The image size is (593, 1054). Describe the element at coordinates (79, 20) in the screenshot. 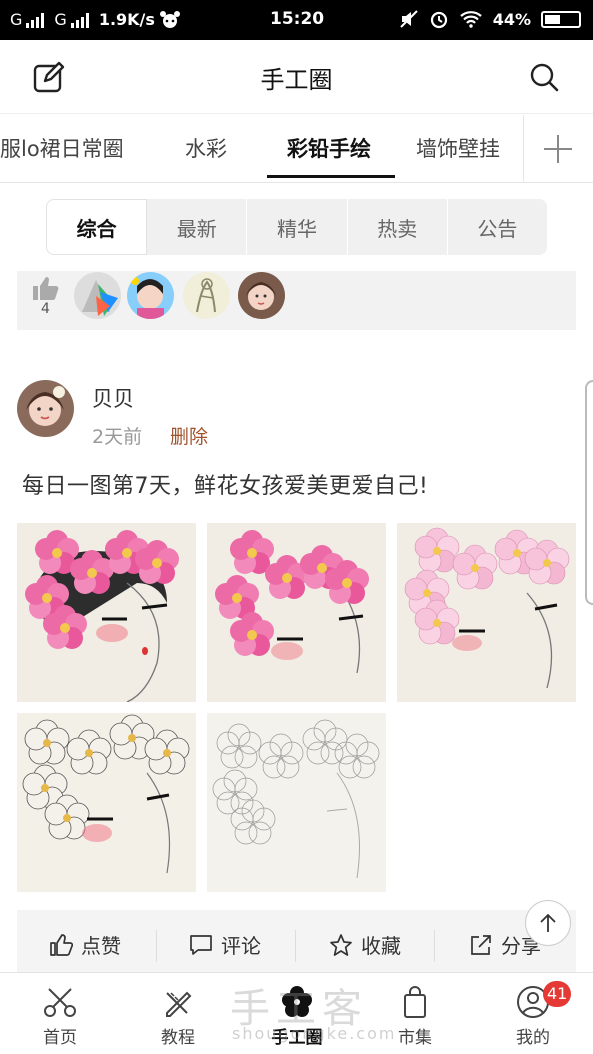

I see `signal-2-icon` at that location.